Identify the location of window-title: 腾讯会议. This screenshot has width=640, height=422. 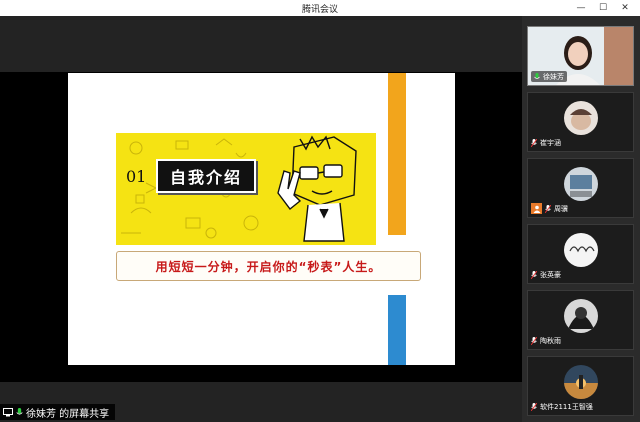
(319, 10).